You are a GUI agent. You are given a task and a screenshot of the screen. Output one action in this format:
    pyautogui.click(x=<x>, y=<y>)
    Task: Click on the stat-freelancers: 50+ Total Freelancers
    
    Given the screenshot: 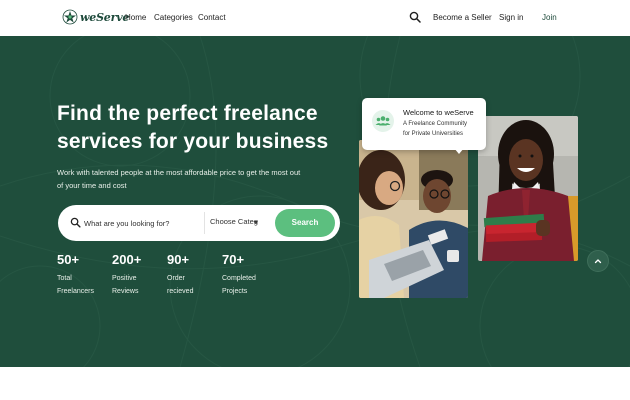 What is the action you would take?
    pyautogui.click(x=82, y=275)
    